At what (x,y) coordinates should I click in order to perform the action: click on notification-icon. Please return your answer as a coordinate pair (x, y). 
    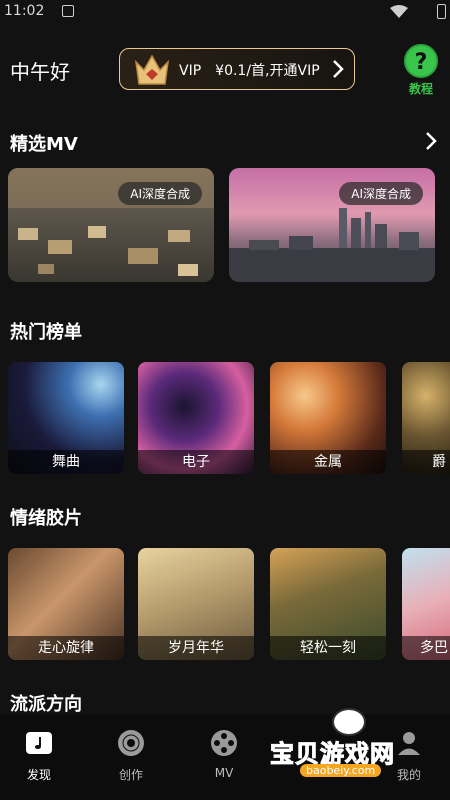
    Looking at the image, I should click on (68, 11).